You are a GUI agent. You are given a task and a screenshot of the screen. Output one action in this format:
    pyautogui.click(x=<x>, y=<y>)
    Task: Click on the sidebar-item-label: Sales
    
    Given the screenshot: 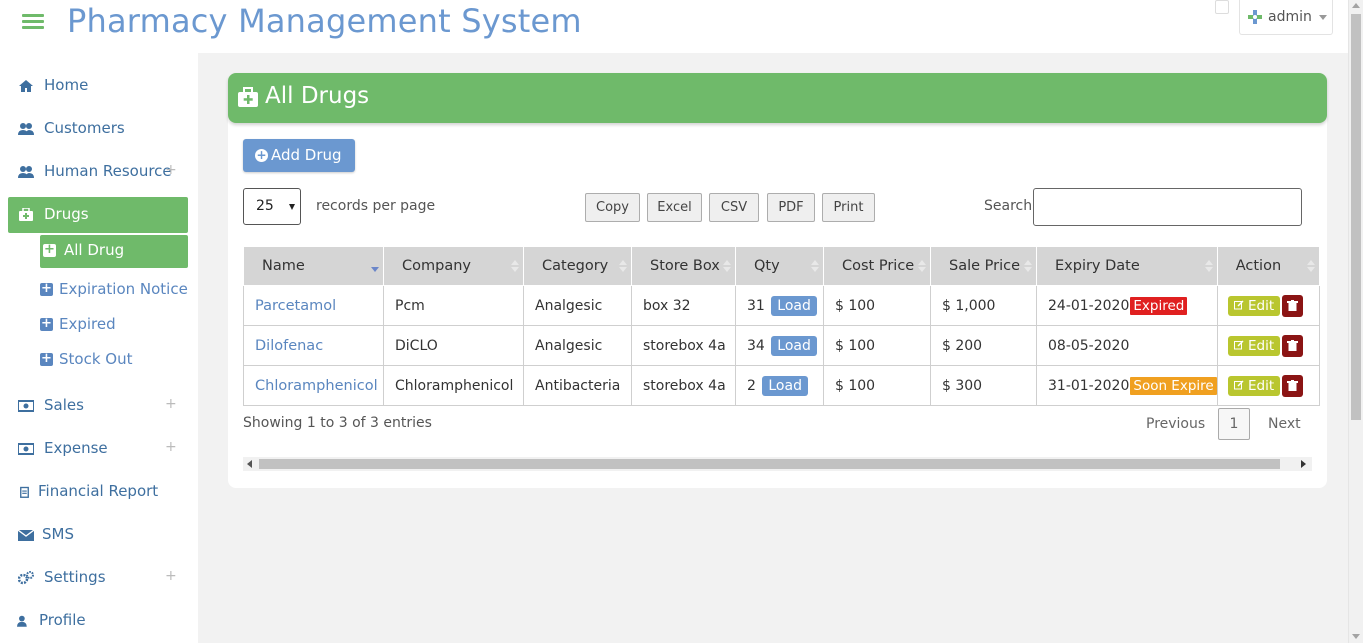 What is the action you would take?
    pyautogui.click(x=64, y=405)
    